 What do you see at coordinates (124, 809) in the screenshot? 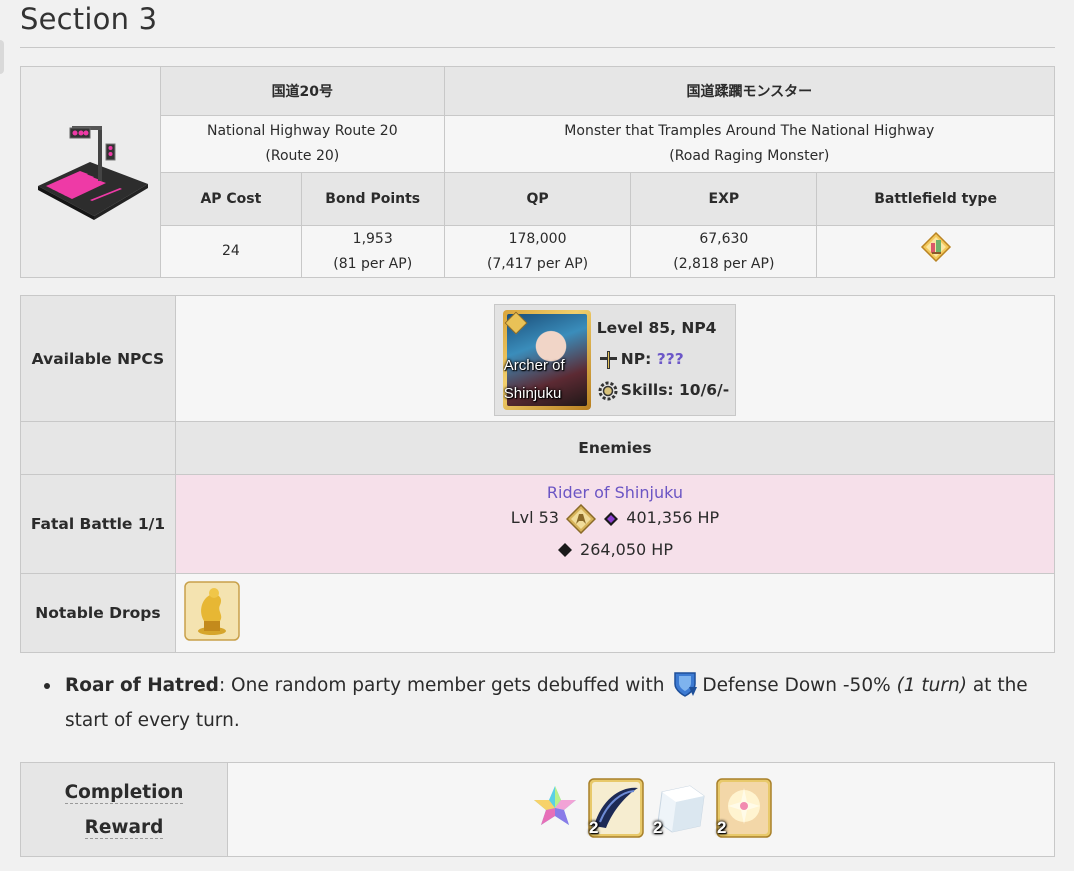
I see `completion-reward-label: Completion Reward` at bounding box center [124, 809].